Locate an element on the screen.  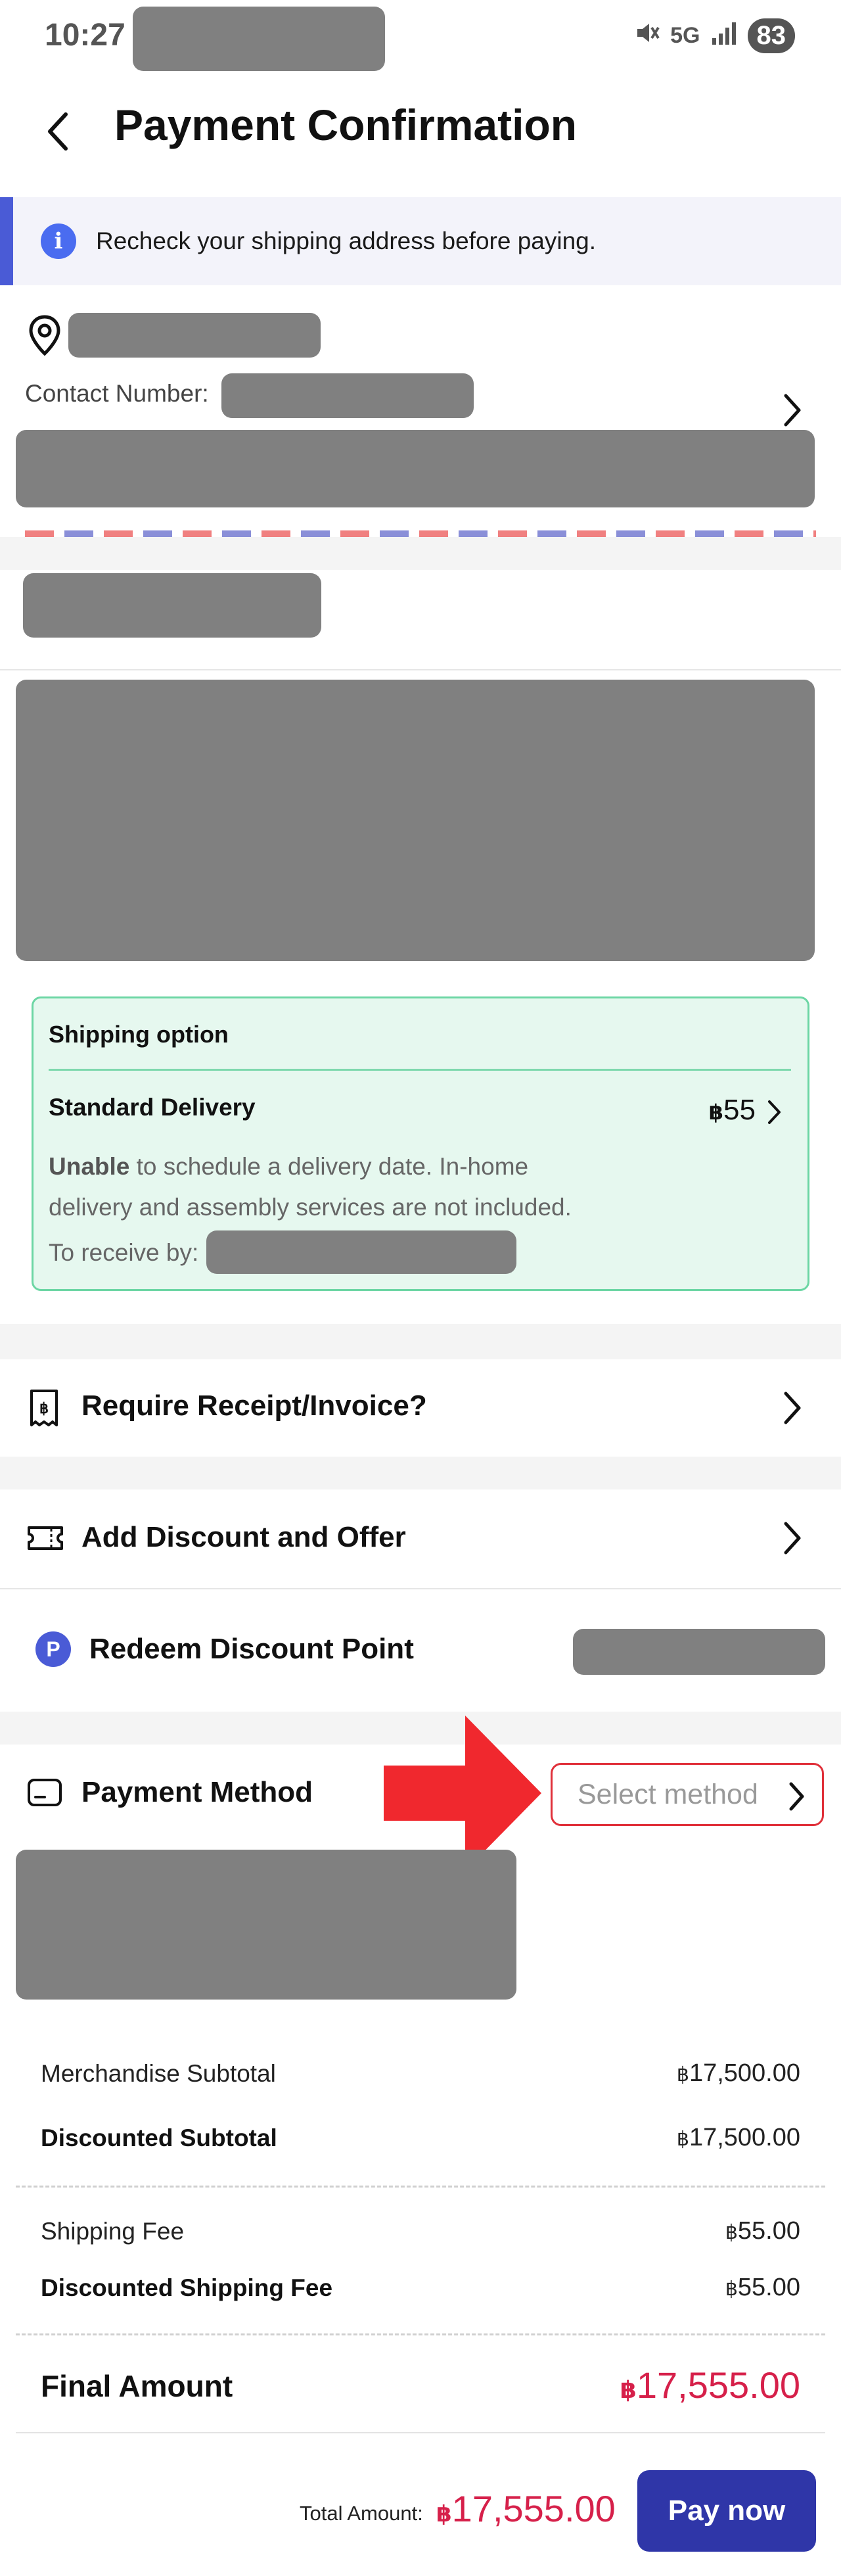
discounted-subtotal-label: Discounted Subtotal is located at coordinates (159, 2137).